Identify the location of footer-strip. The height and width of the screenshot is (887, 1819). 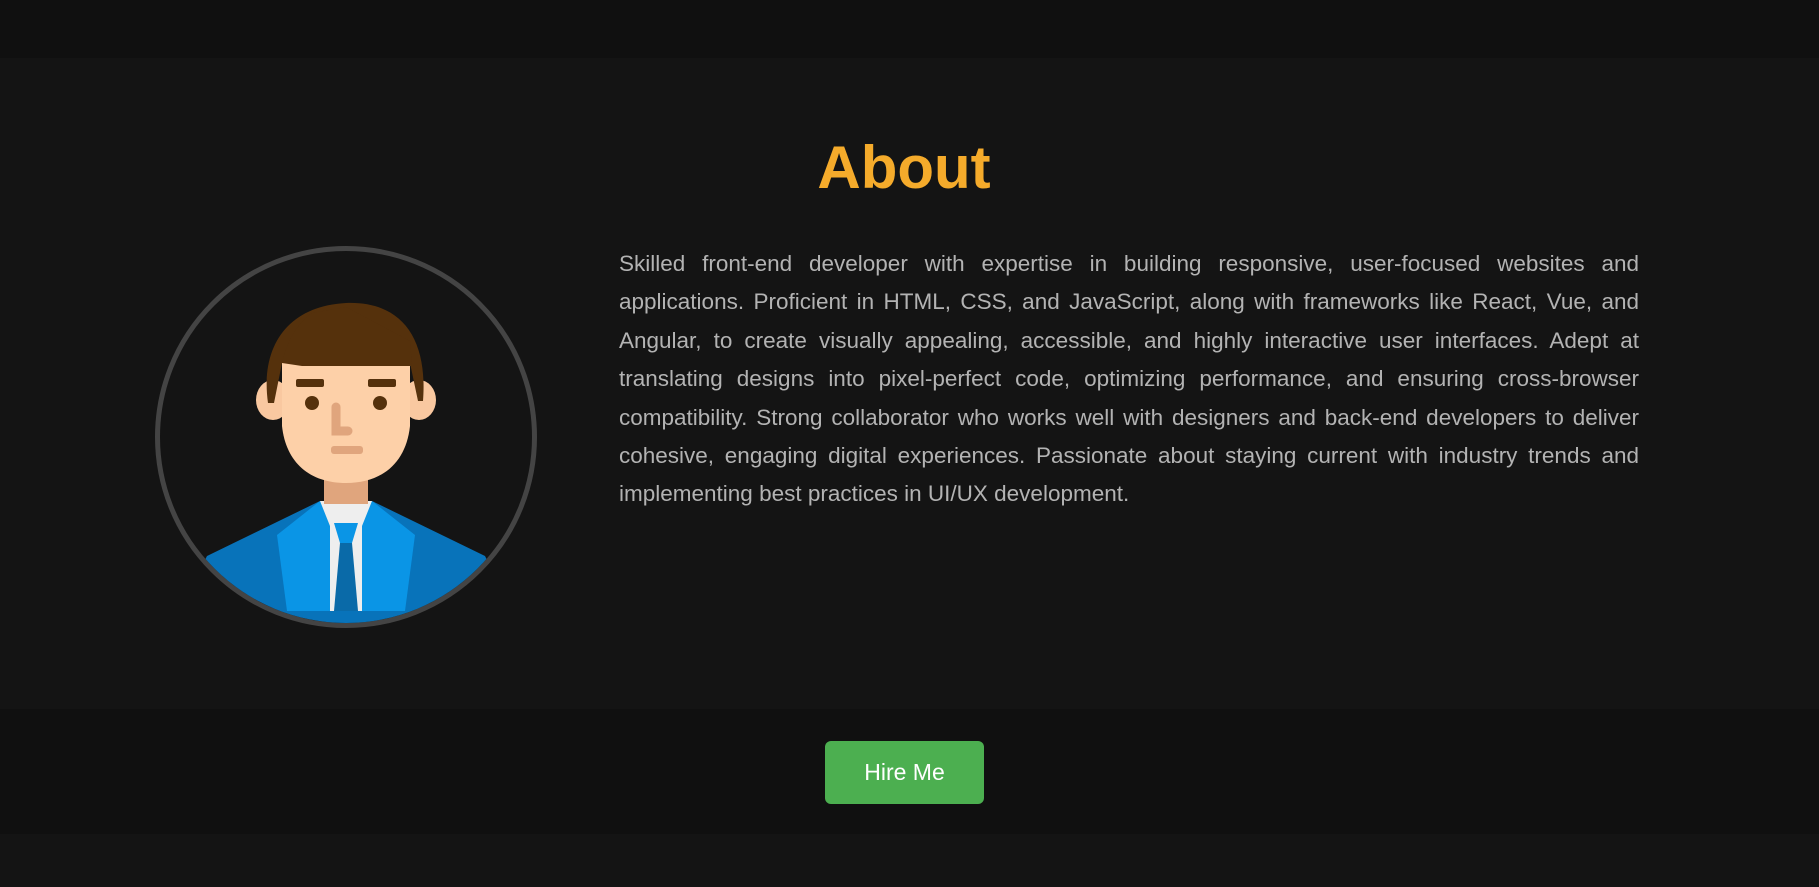
(909, 860).